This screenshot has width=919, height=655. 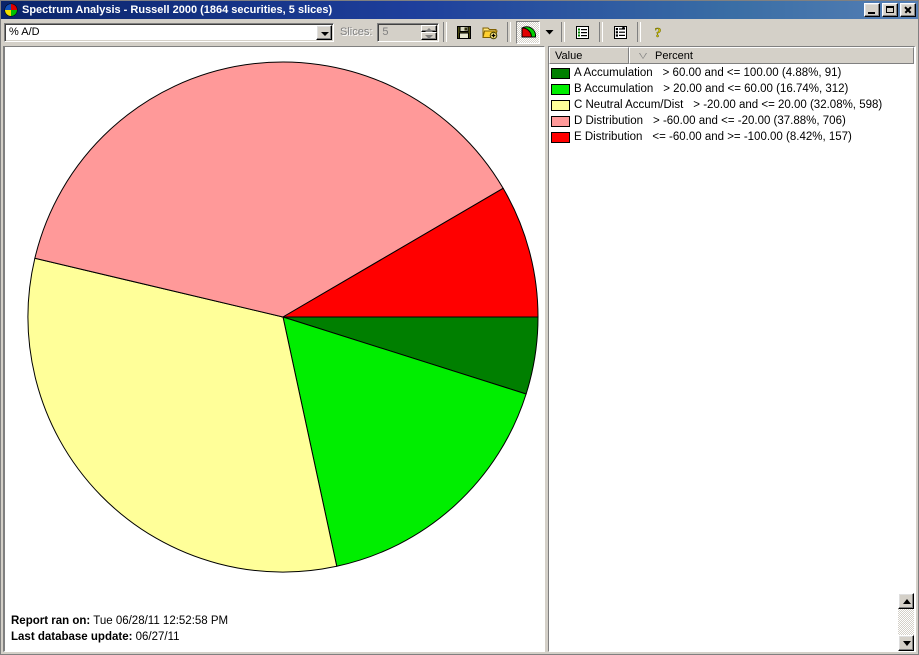 What do you see at coordinates (408, 32) in the screenshot?
I see `slices-stepper: 5` at bounding box center [408, 32].